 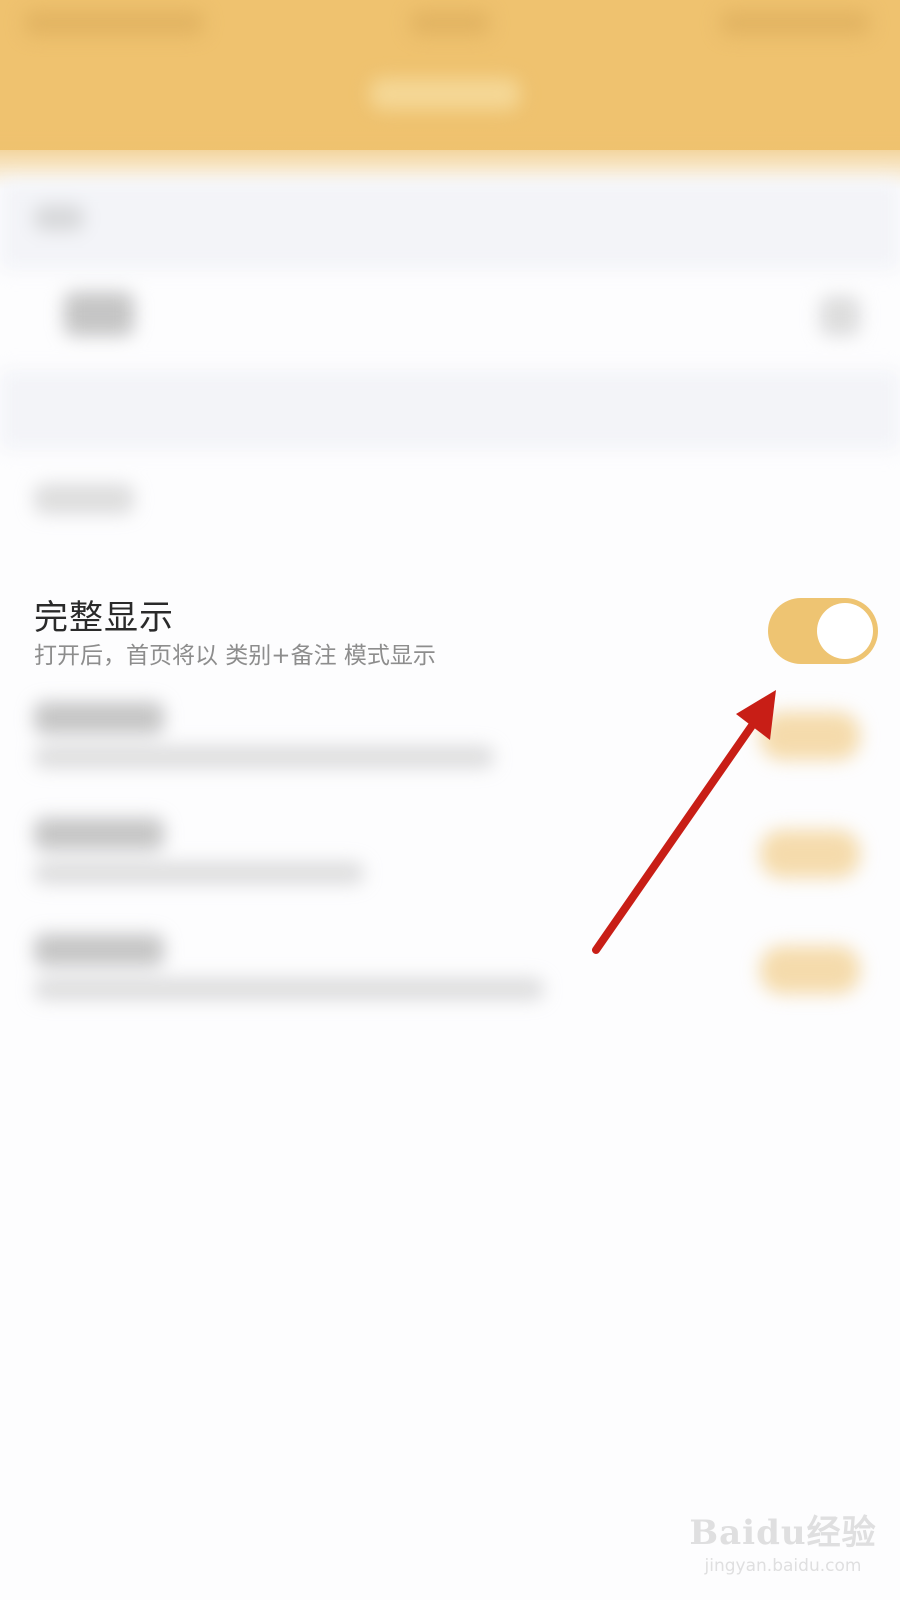 What do you see at coordinates (783, 1533) in the screenshot?
I see `watermark-brand: Baidu经验` at bounding box center [783, 1533].